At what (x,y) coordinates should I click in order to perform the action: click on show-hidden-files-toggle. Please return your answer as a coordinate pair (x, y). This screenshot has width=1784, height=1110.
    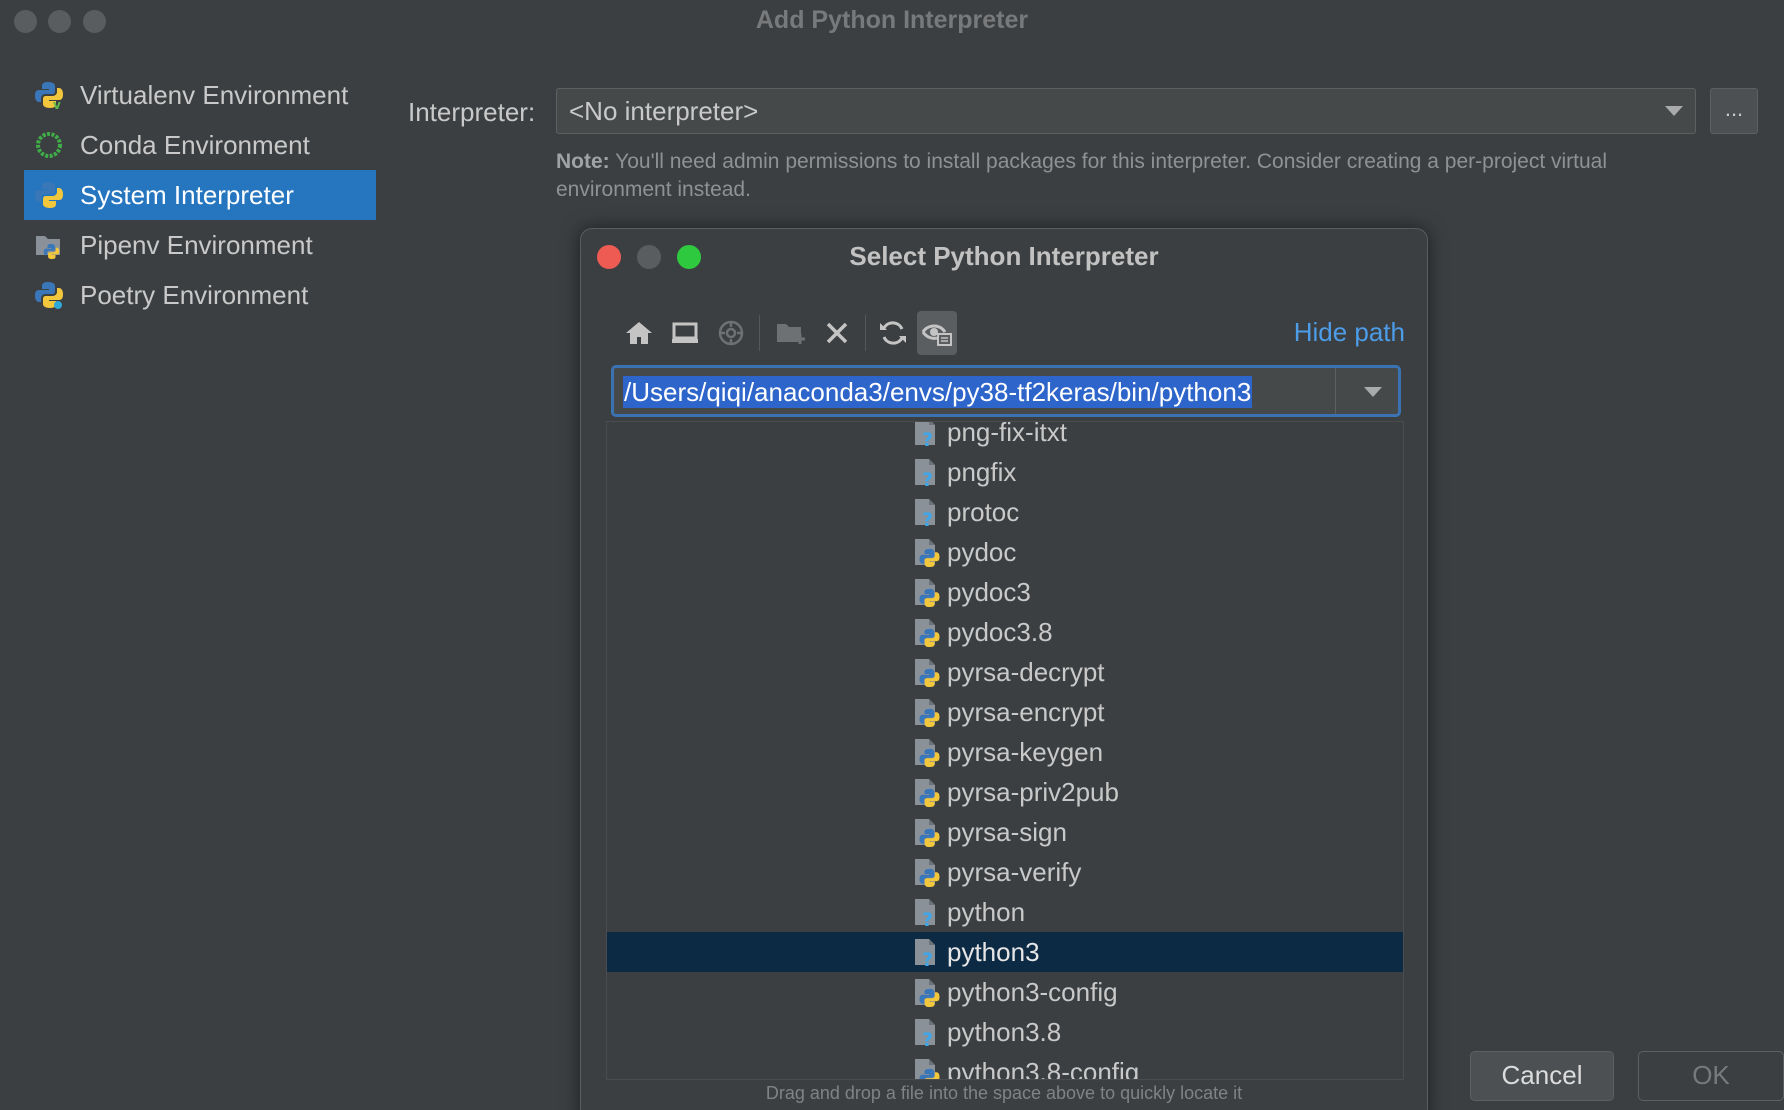
    Looking at the image, I should click on (937, 333).